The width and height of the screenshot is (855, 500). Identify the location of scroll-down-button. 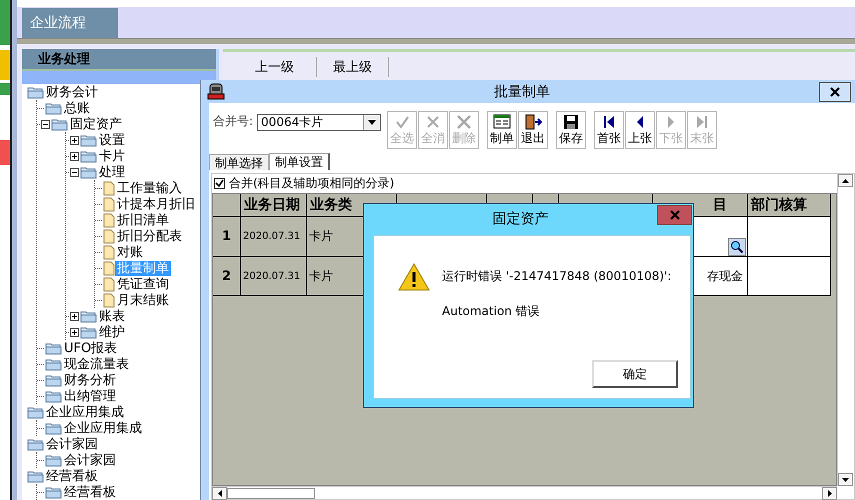
(845, 479).